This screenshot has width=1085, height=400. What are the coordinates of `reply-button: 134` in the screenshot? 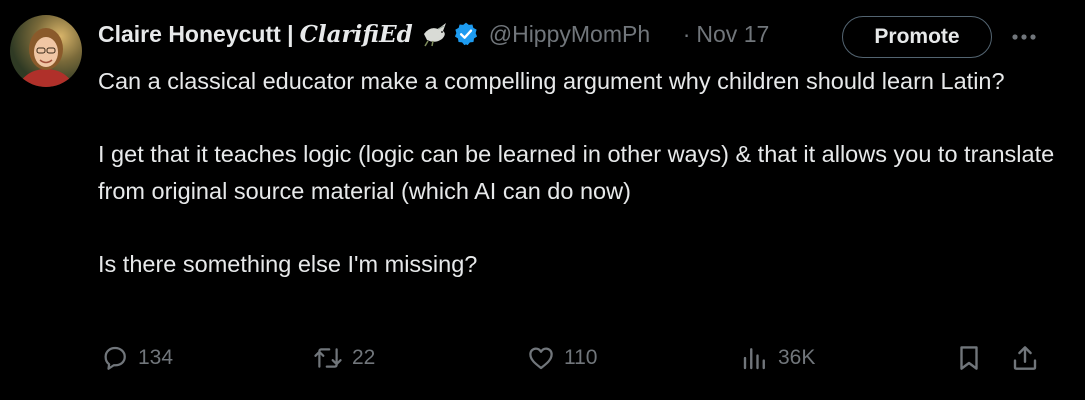 It's located at (136, 358).